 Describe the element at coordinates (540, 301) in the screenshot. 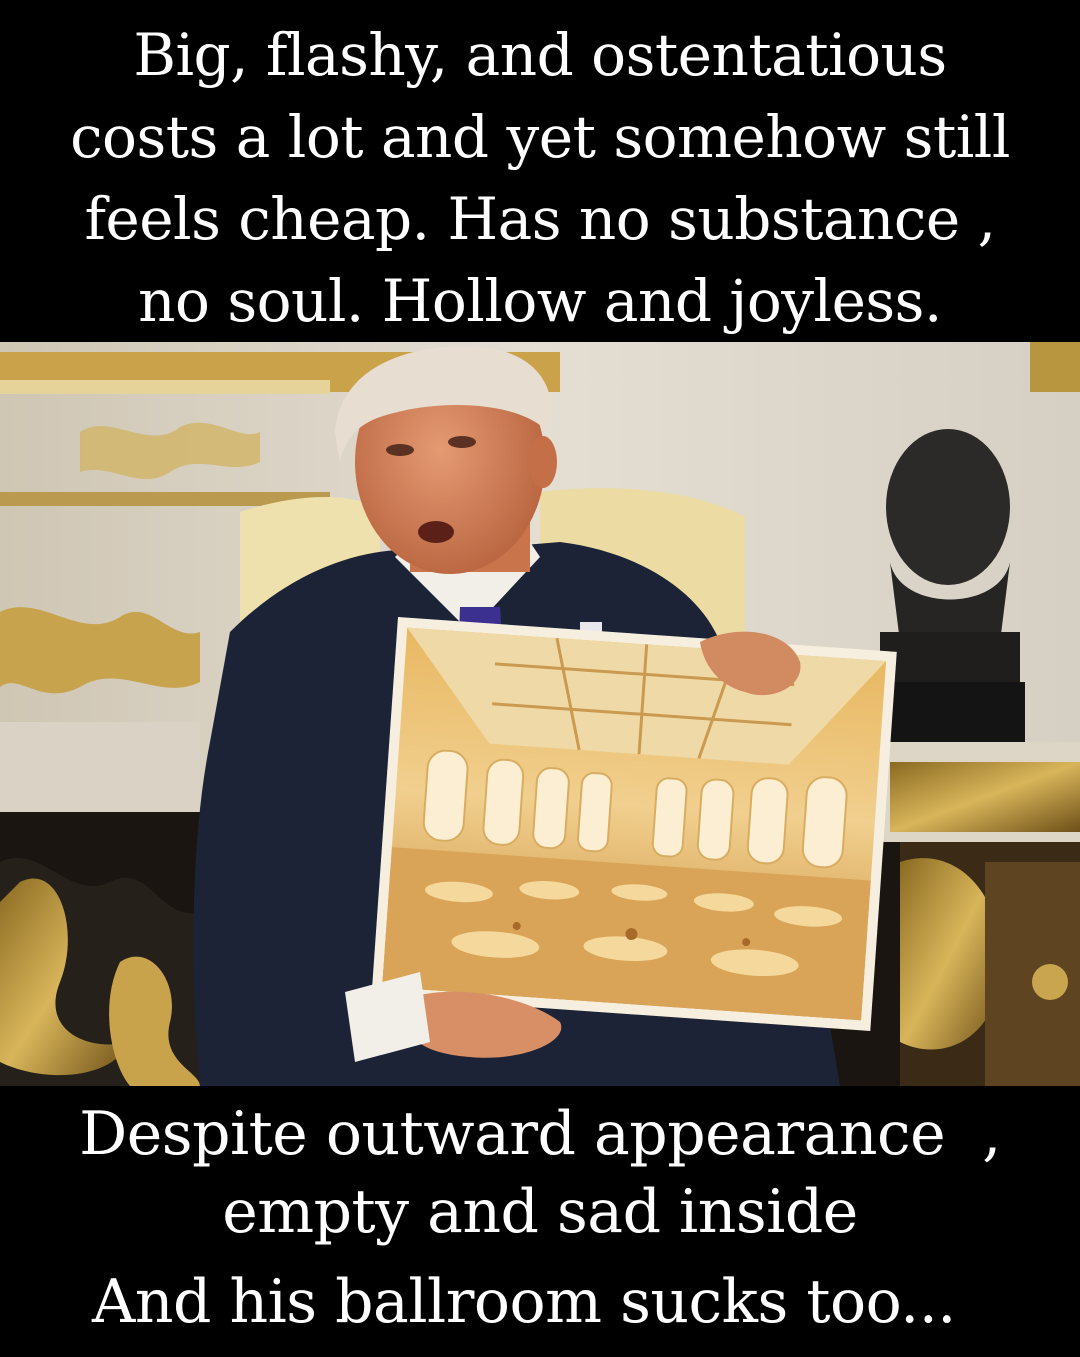

I see `top-caption-line-4: no soul. Hollow and joyless.` at that location.